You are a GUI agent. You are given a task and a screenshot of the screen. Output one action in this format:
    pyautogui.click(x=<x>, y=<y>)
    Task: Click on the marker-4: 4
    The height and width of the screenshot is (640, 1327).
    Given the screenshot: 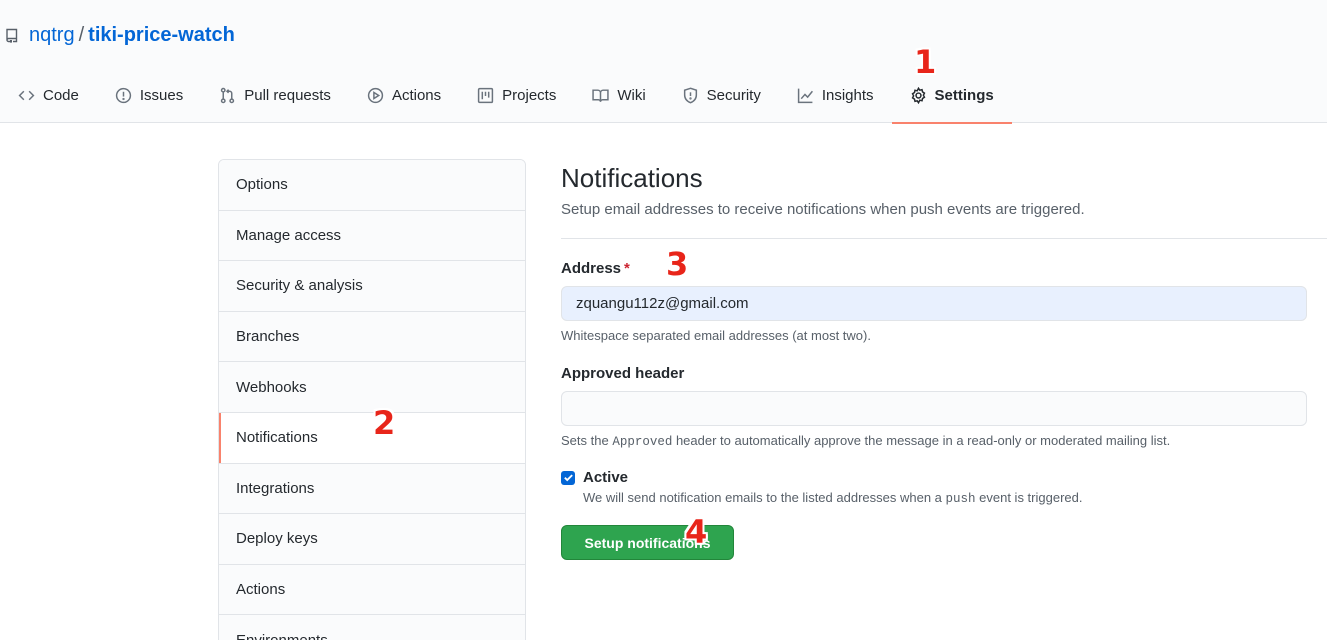 What is the action you would take?
    pyautogui.click(x=696, y=532)
    